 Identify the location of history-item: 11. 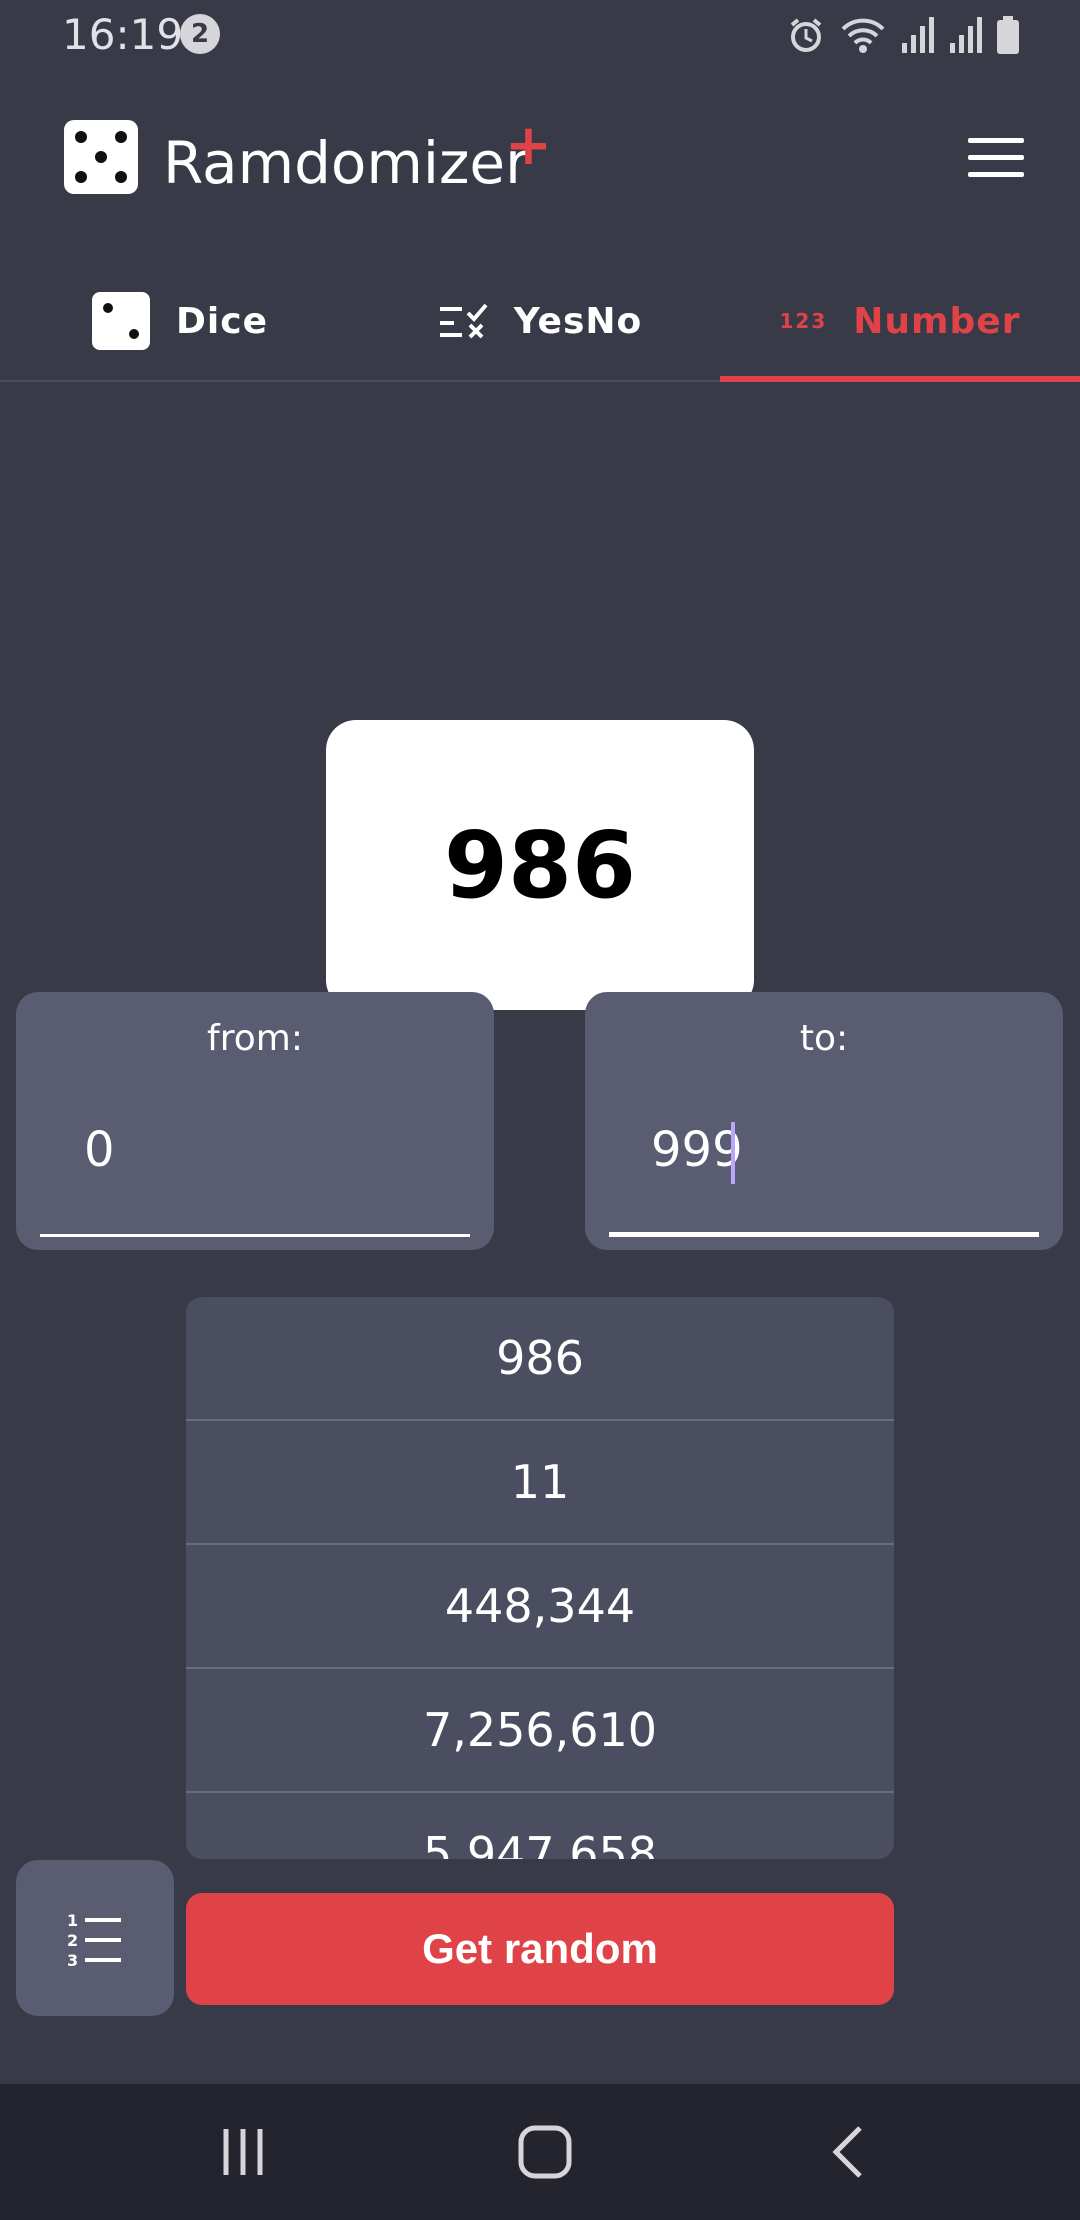
(540, 1483).